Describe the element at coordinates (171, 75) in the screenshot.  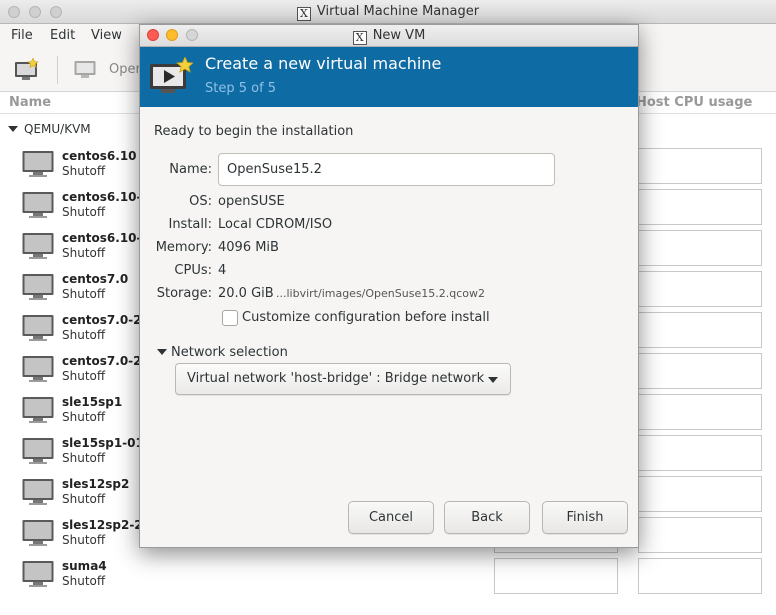
I see `new-vm-banner-icon` at that location.